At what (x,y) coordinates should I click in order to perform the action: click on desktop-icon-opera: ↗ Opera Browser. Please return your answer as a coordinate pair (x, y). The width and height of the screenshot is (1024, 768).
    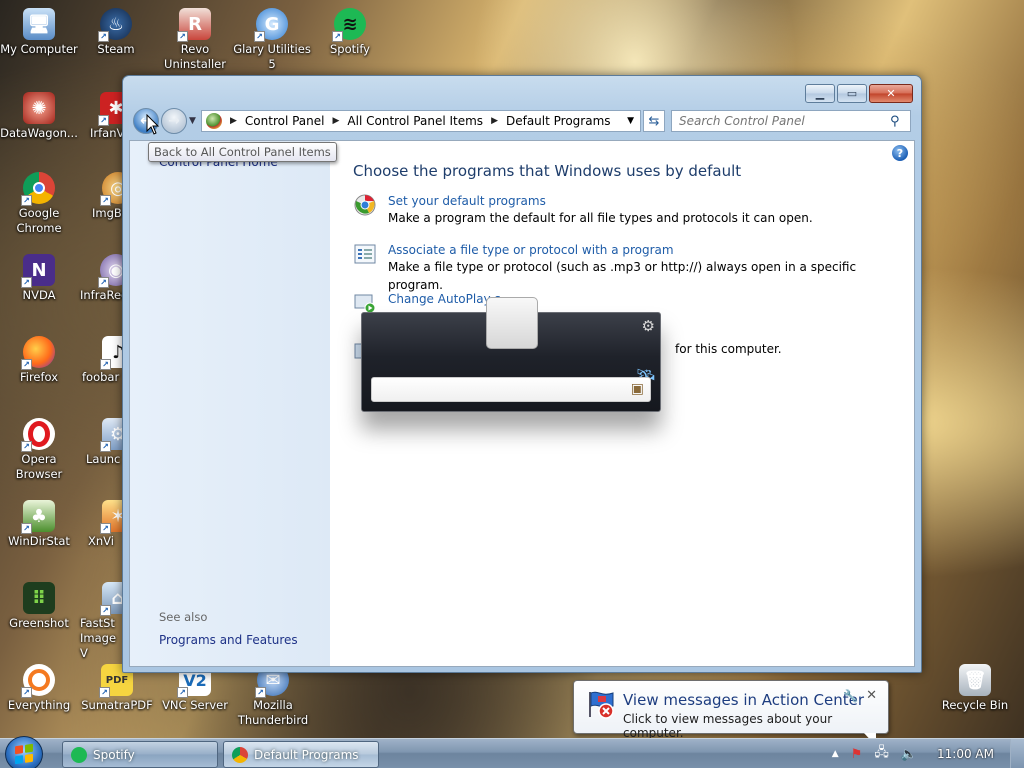
    Looking at the image, I should click on (39, 450).